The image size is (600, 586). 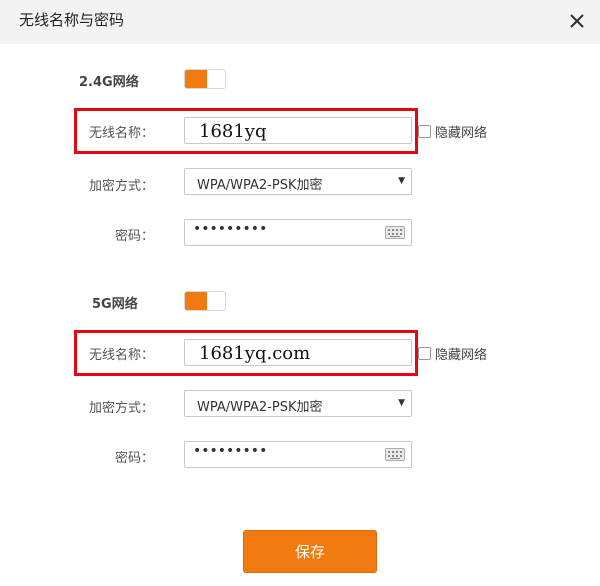 I want to click on band-24-toggle, so click(x=205, y=79).